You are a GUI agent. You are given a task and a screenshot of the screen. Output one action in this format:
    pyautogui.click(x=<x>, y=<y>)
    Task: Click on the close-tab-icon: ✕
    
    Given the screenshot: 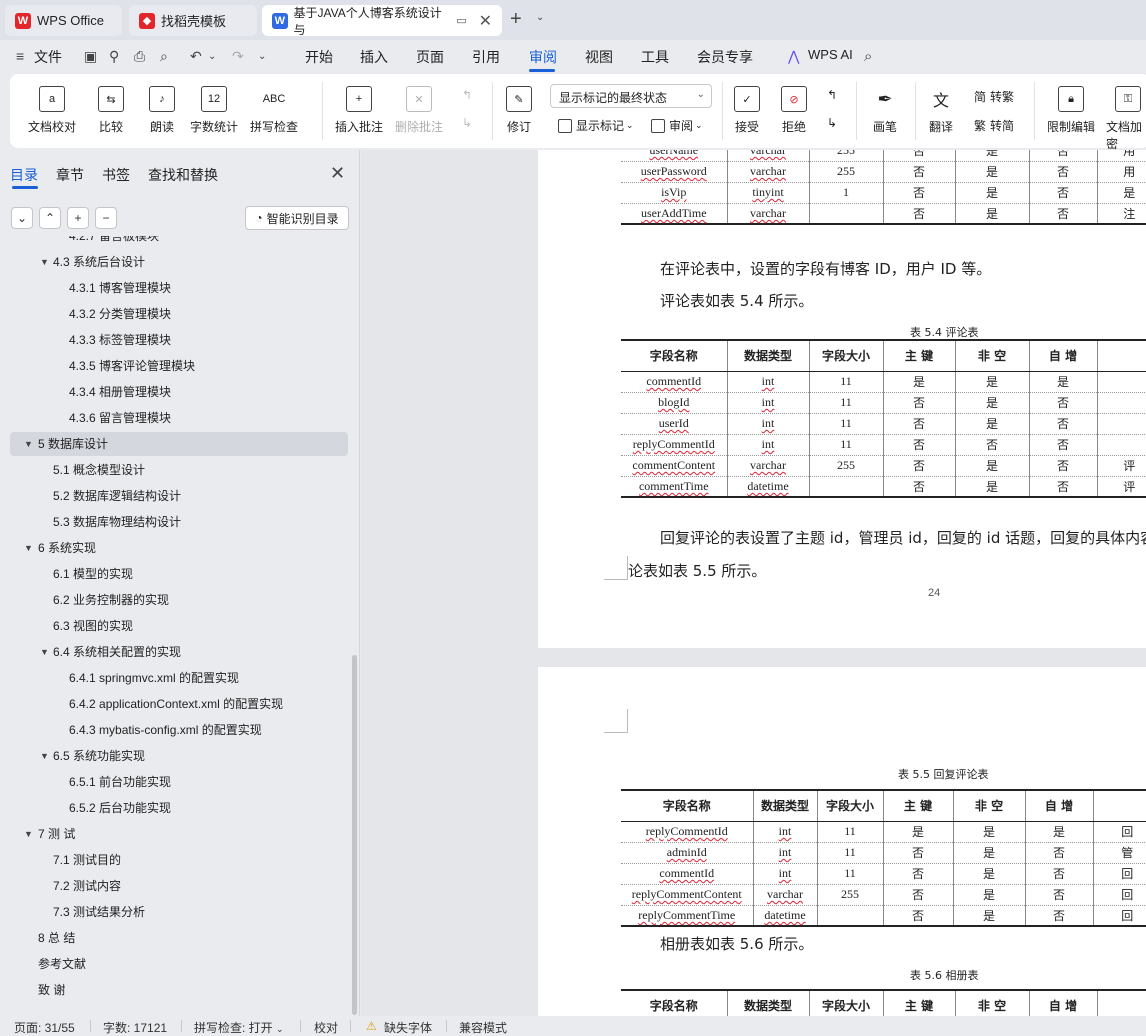 What is the action you would take?
    pyautogui.click(x=485, y=21)
    